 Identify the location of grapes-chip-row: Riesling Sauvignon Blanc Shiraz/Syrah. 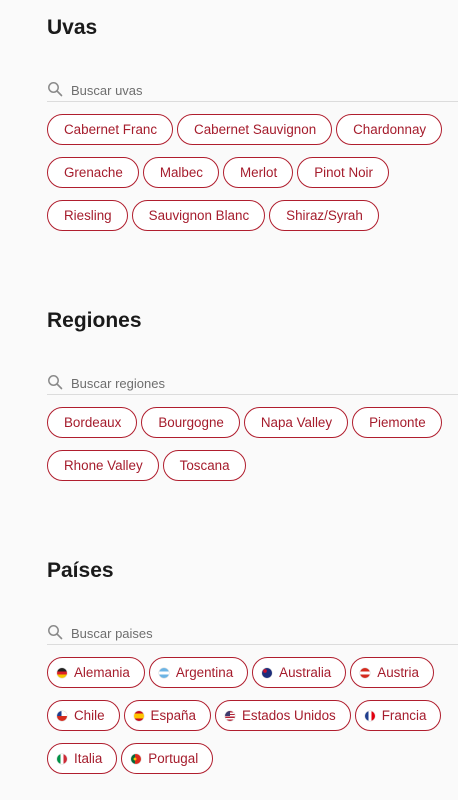
(213, 215).